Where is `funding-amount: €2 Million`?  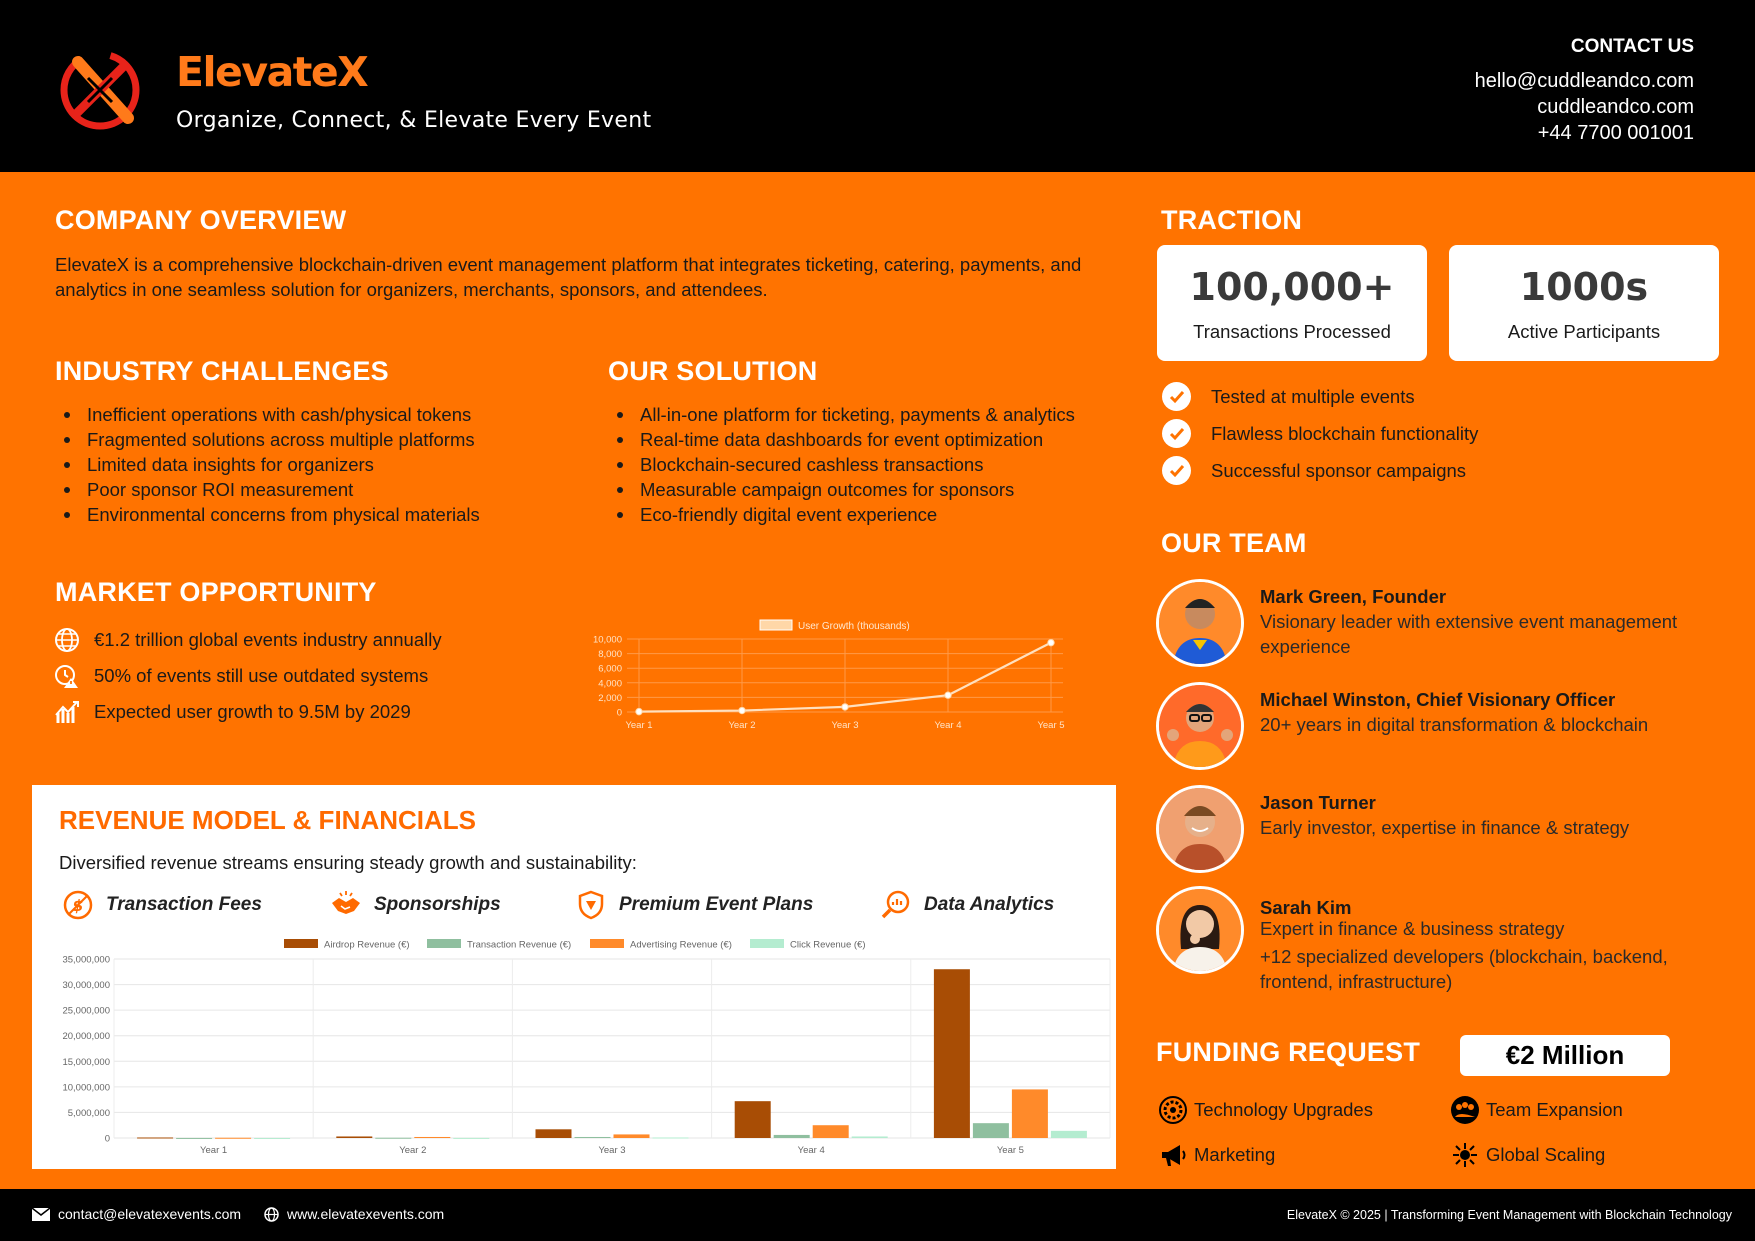
funding-amount: €2 Million is located at coordinates (1565, 1055).